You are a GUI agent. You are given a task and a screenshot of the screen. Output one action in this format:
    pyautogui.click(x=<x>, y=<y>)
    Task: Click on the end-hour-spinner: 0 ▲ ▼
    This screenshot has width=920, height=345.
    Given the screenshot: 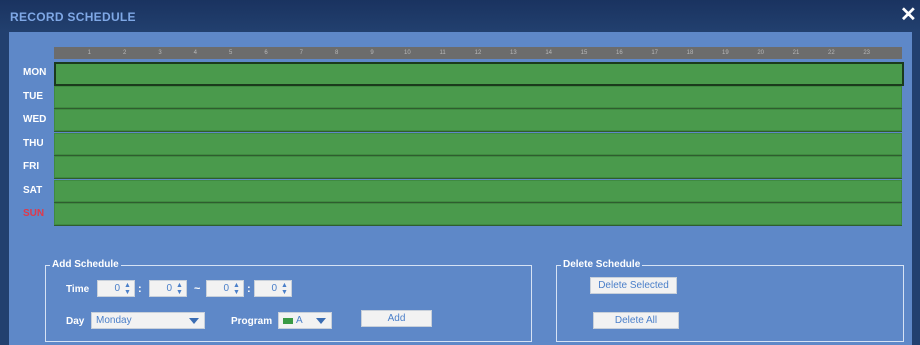 What is the action you would take?
    pyautogui.click(x=225, y=288)
    